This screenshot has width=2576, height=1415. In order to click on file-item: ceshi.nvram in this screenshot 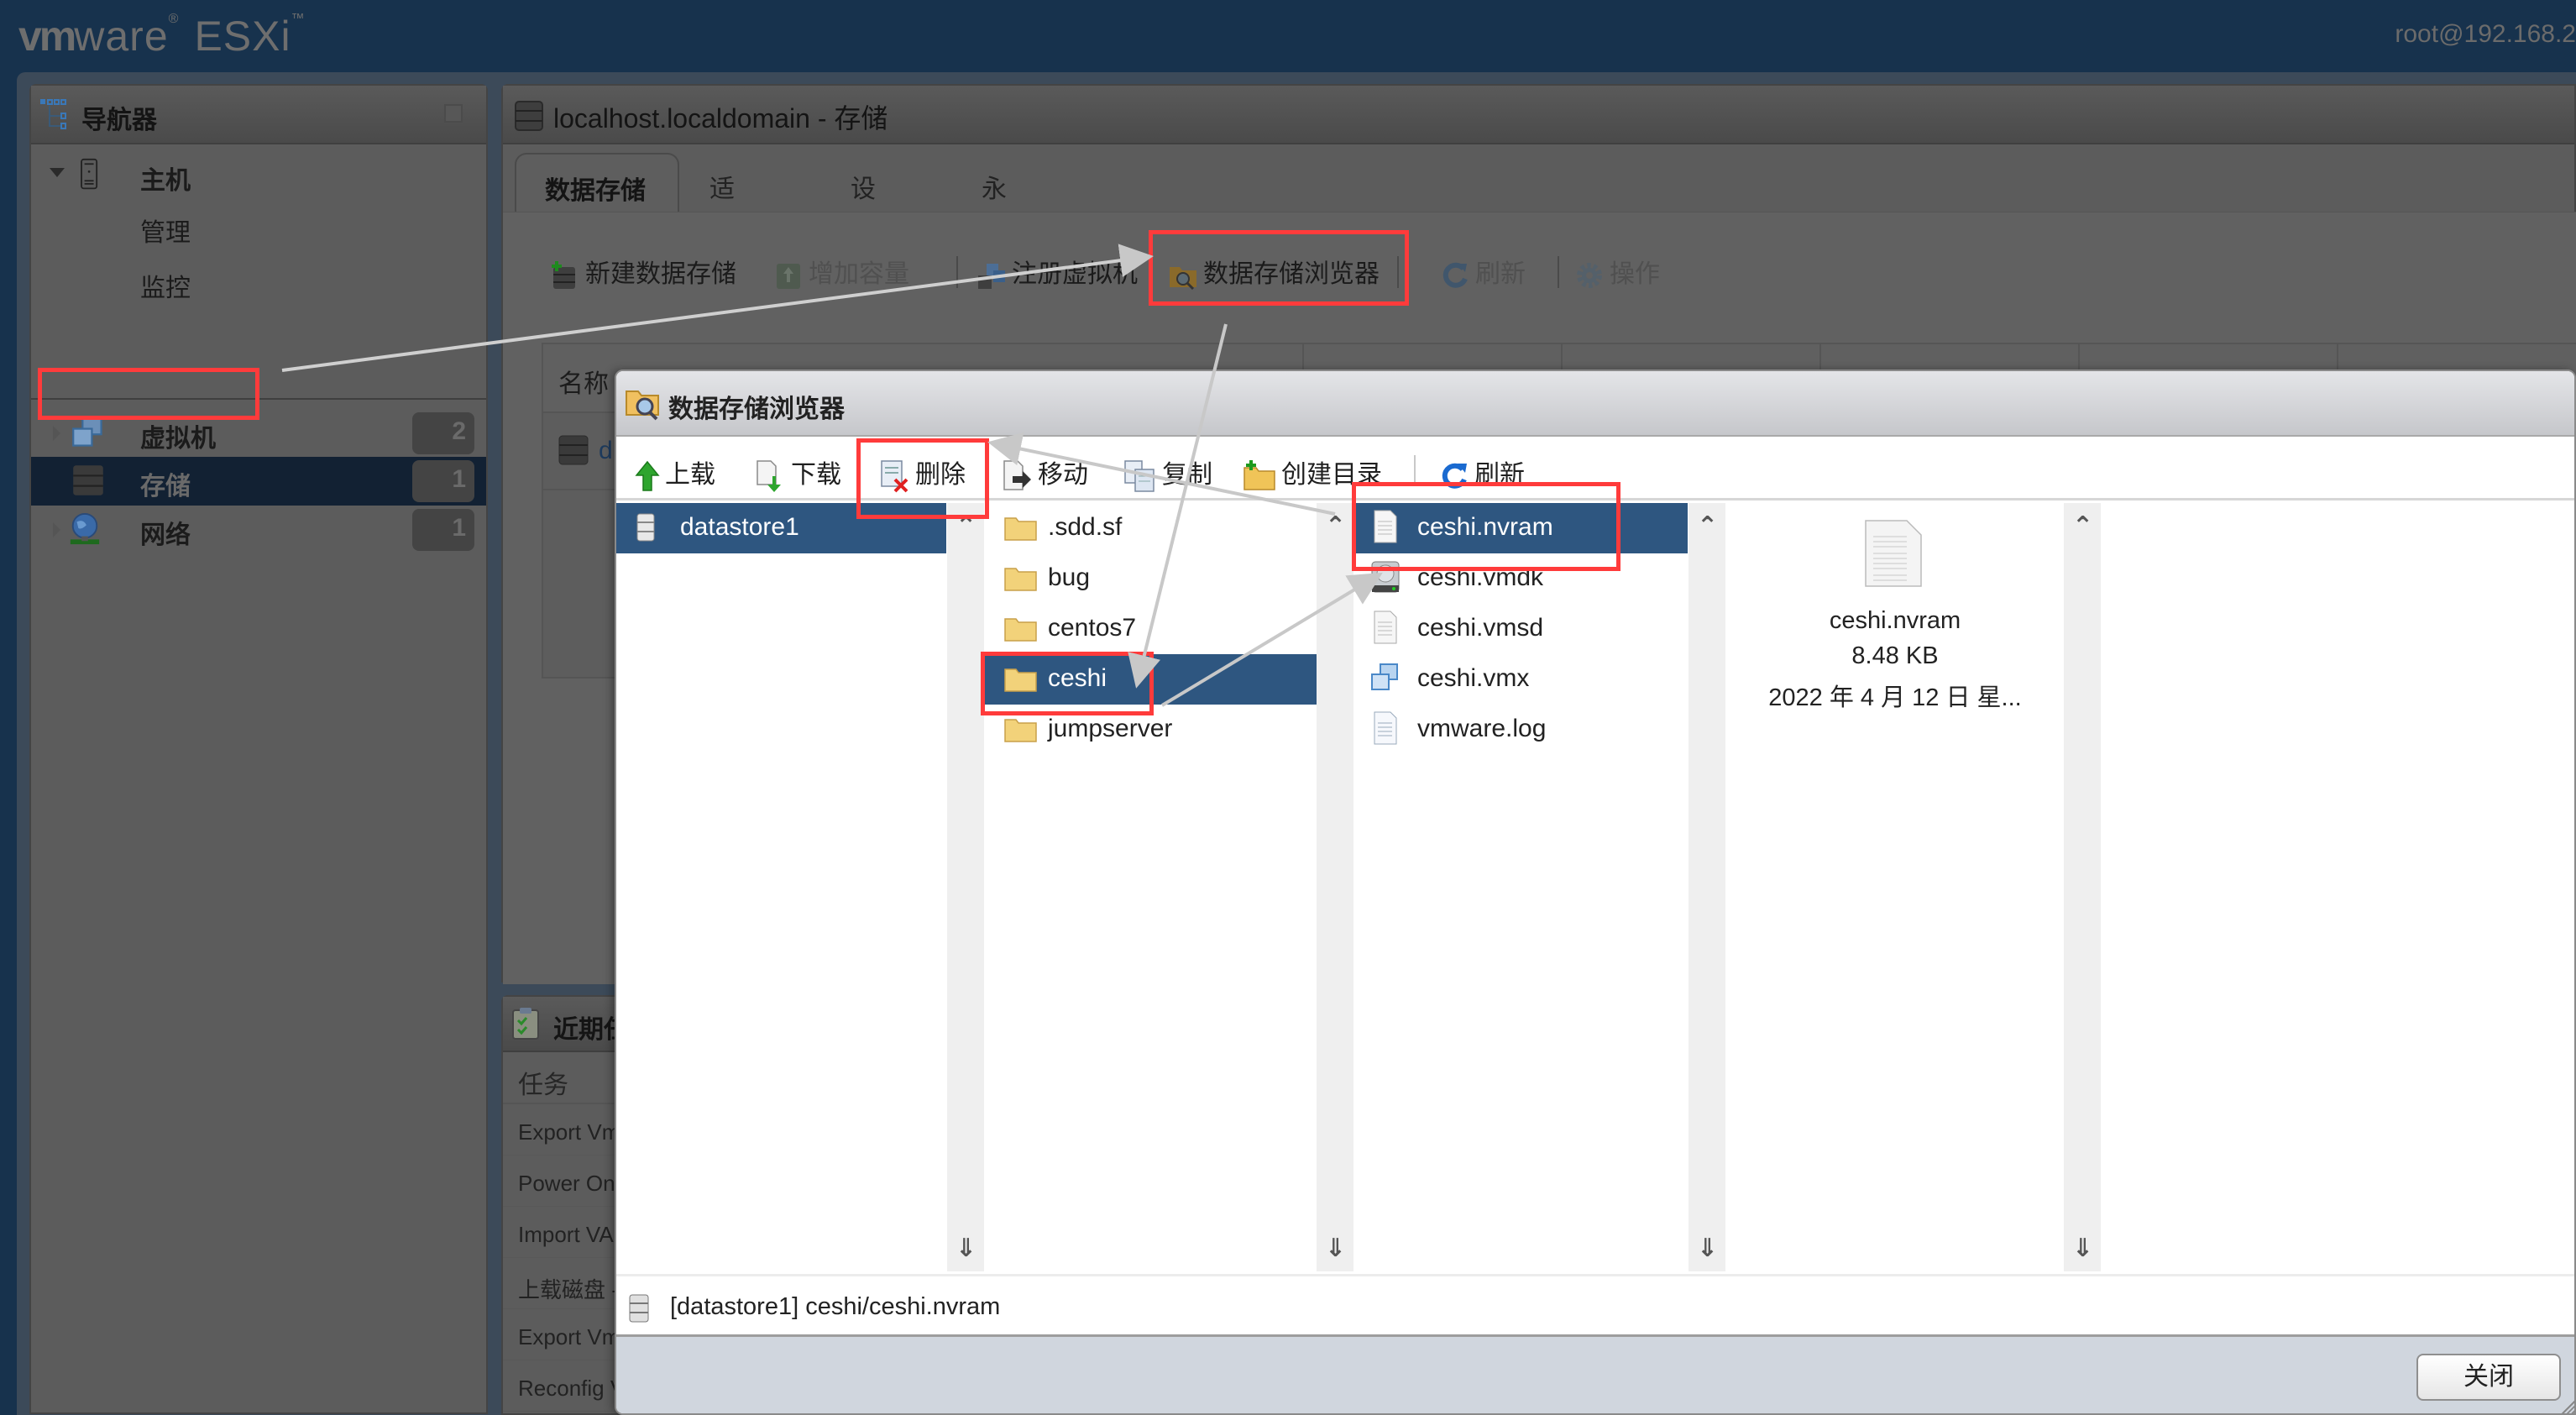, I will do `click(1520, 528)`.